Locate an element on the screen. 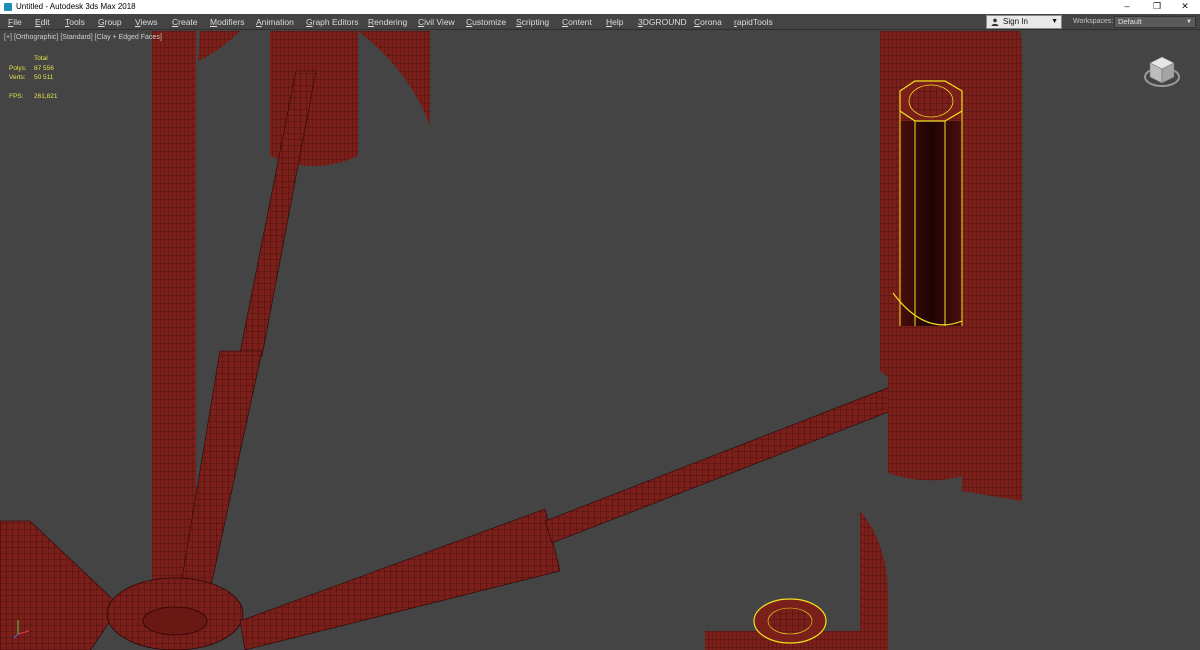 The width and height of the screenshot is (1200, 650). menu-3dground: 3DGROUND is located at coordinates (662, 22).